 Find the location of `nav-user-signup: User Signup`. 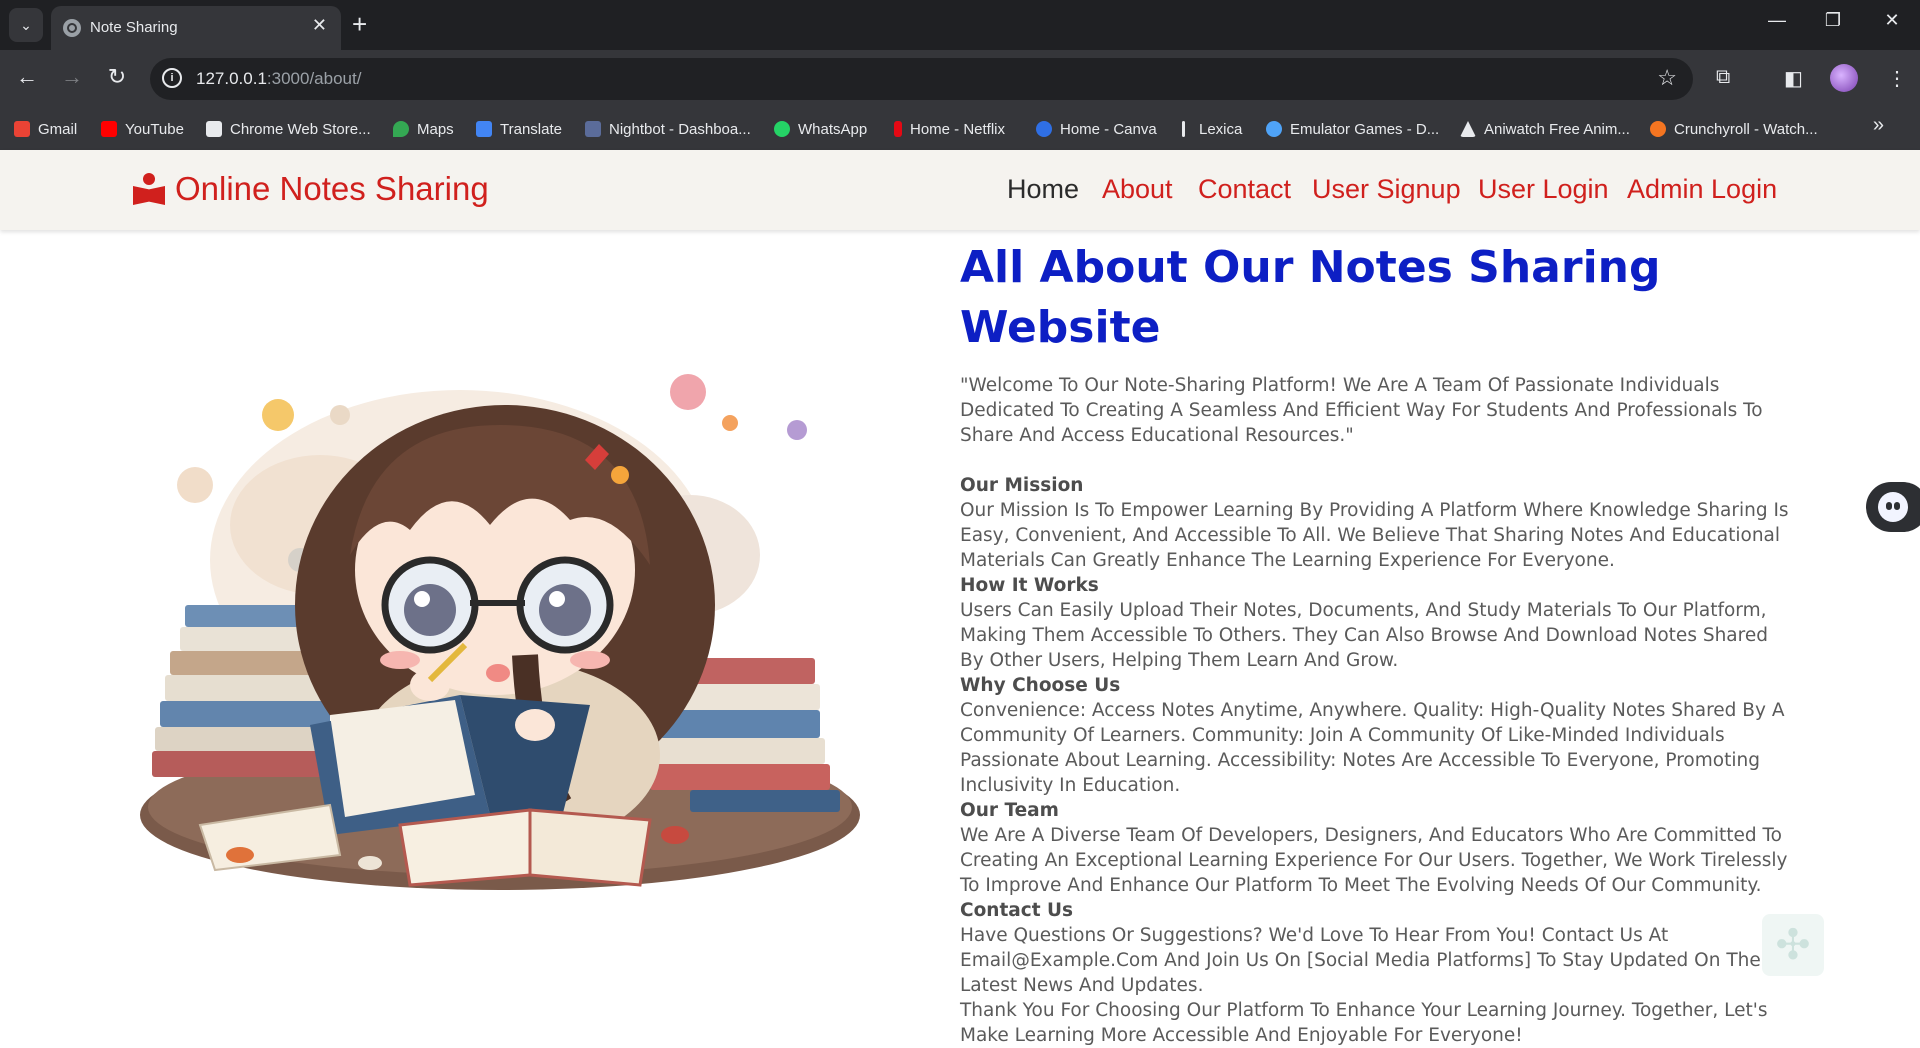

nav-user-signup: User Signup is located at coordinates (1386, 189).